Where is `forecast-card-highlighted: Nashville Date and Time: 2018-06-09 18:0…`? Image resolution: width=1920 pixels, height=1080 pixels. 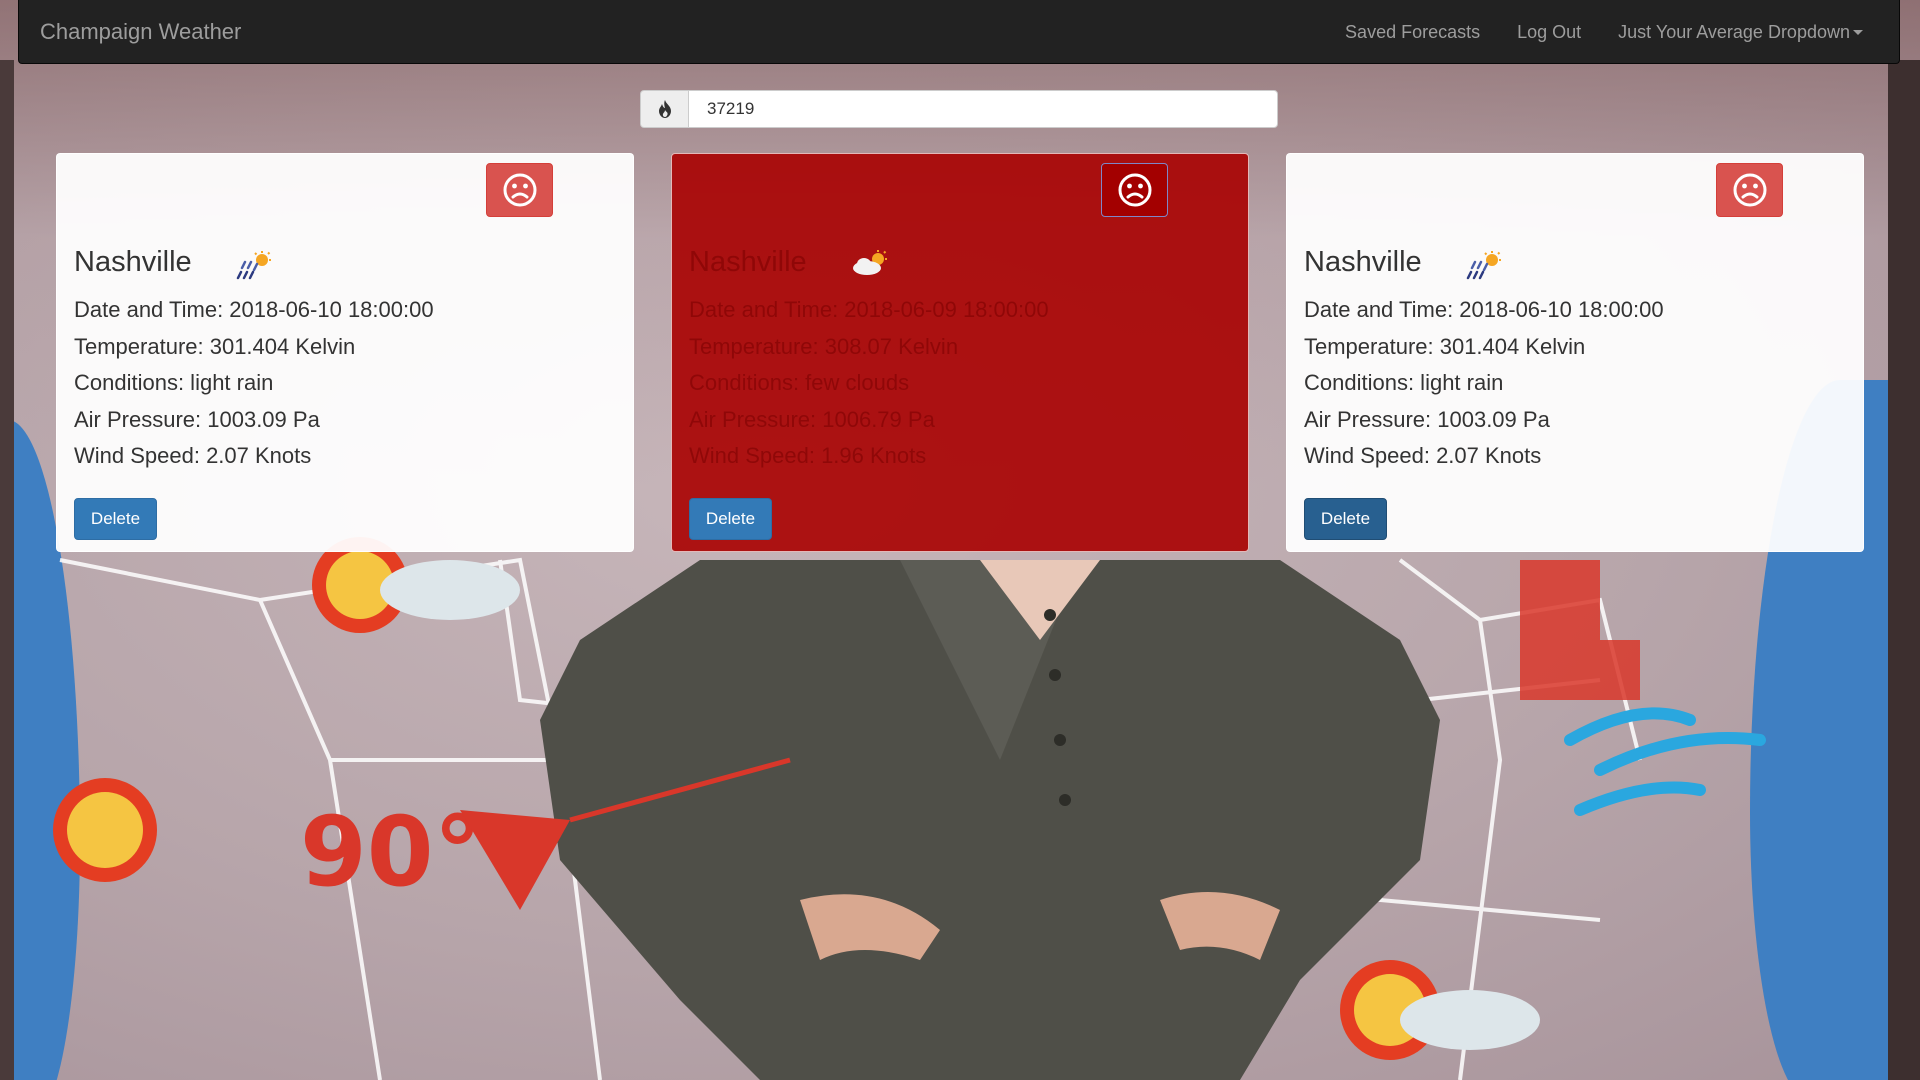
forecast-card-highlighted: Nashville Date and Time: 2018-06-09 18:0… is located at coordinates (960, 352).